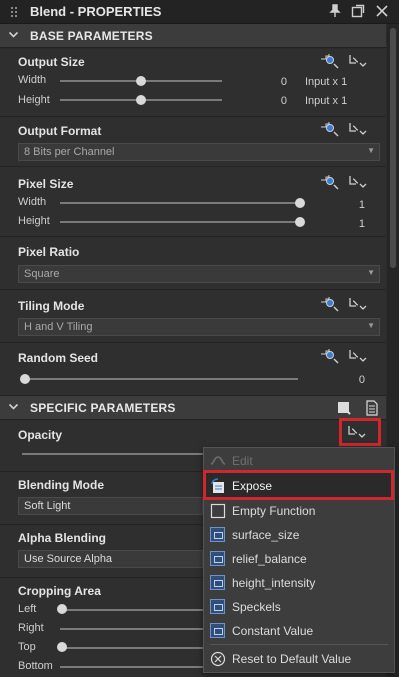 The image size is (399, 677). I want to click on menu-item-reset-default: Reset to Default Value, so click(299, 659).